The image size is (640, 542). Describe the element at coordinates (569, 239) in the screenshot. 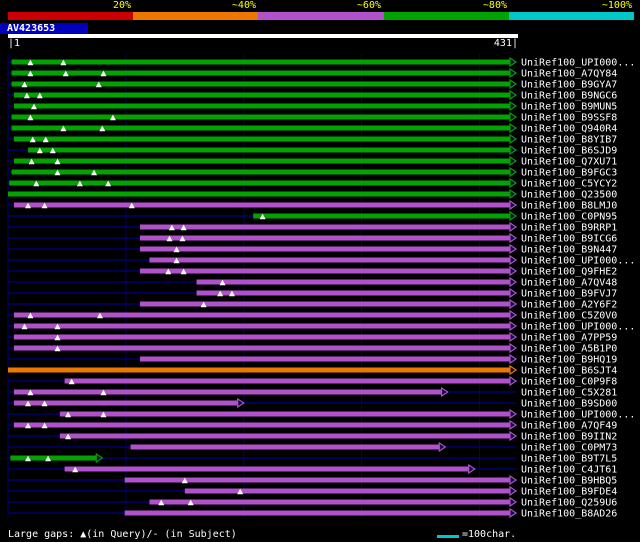

I see `hit-label: UniRef100_B9ICG6` at that location.